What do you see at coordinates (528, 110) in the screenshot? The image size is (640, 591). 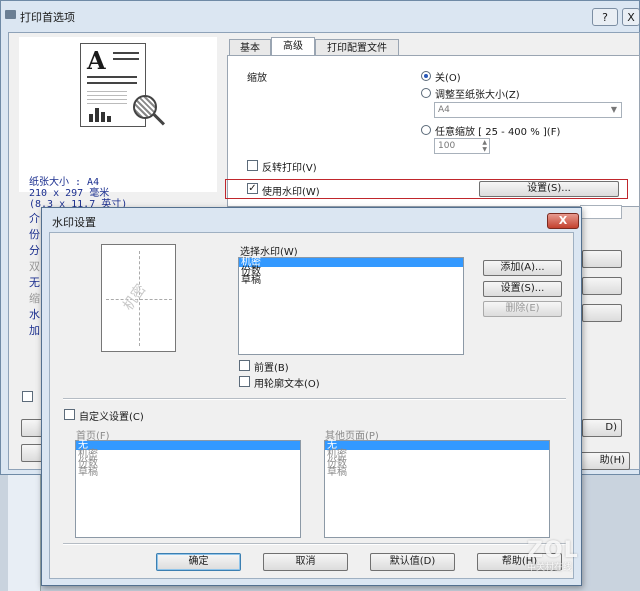 I see `paper-size-select: A4 ▼` at bounding box center [528, 110].